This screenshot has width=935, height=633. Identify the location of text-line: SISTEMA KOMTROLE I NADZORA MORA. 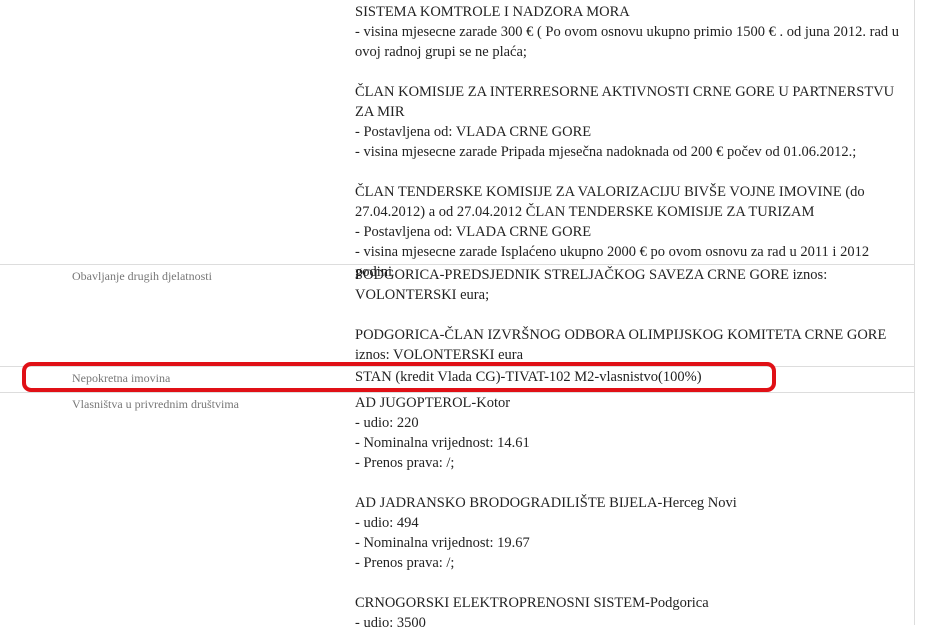
(492, 12).